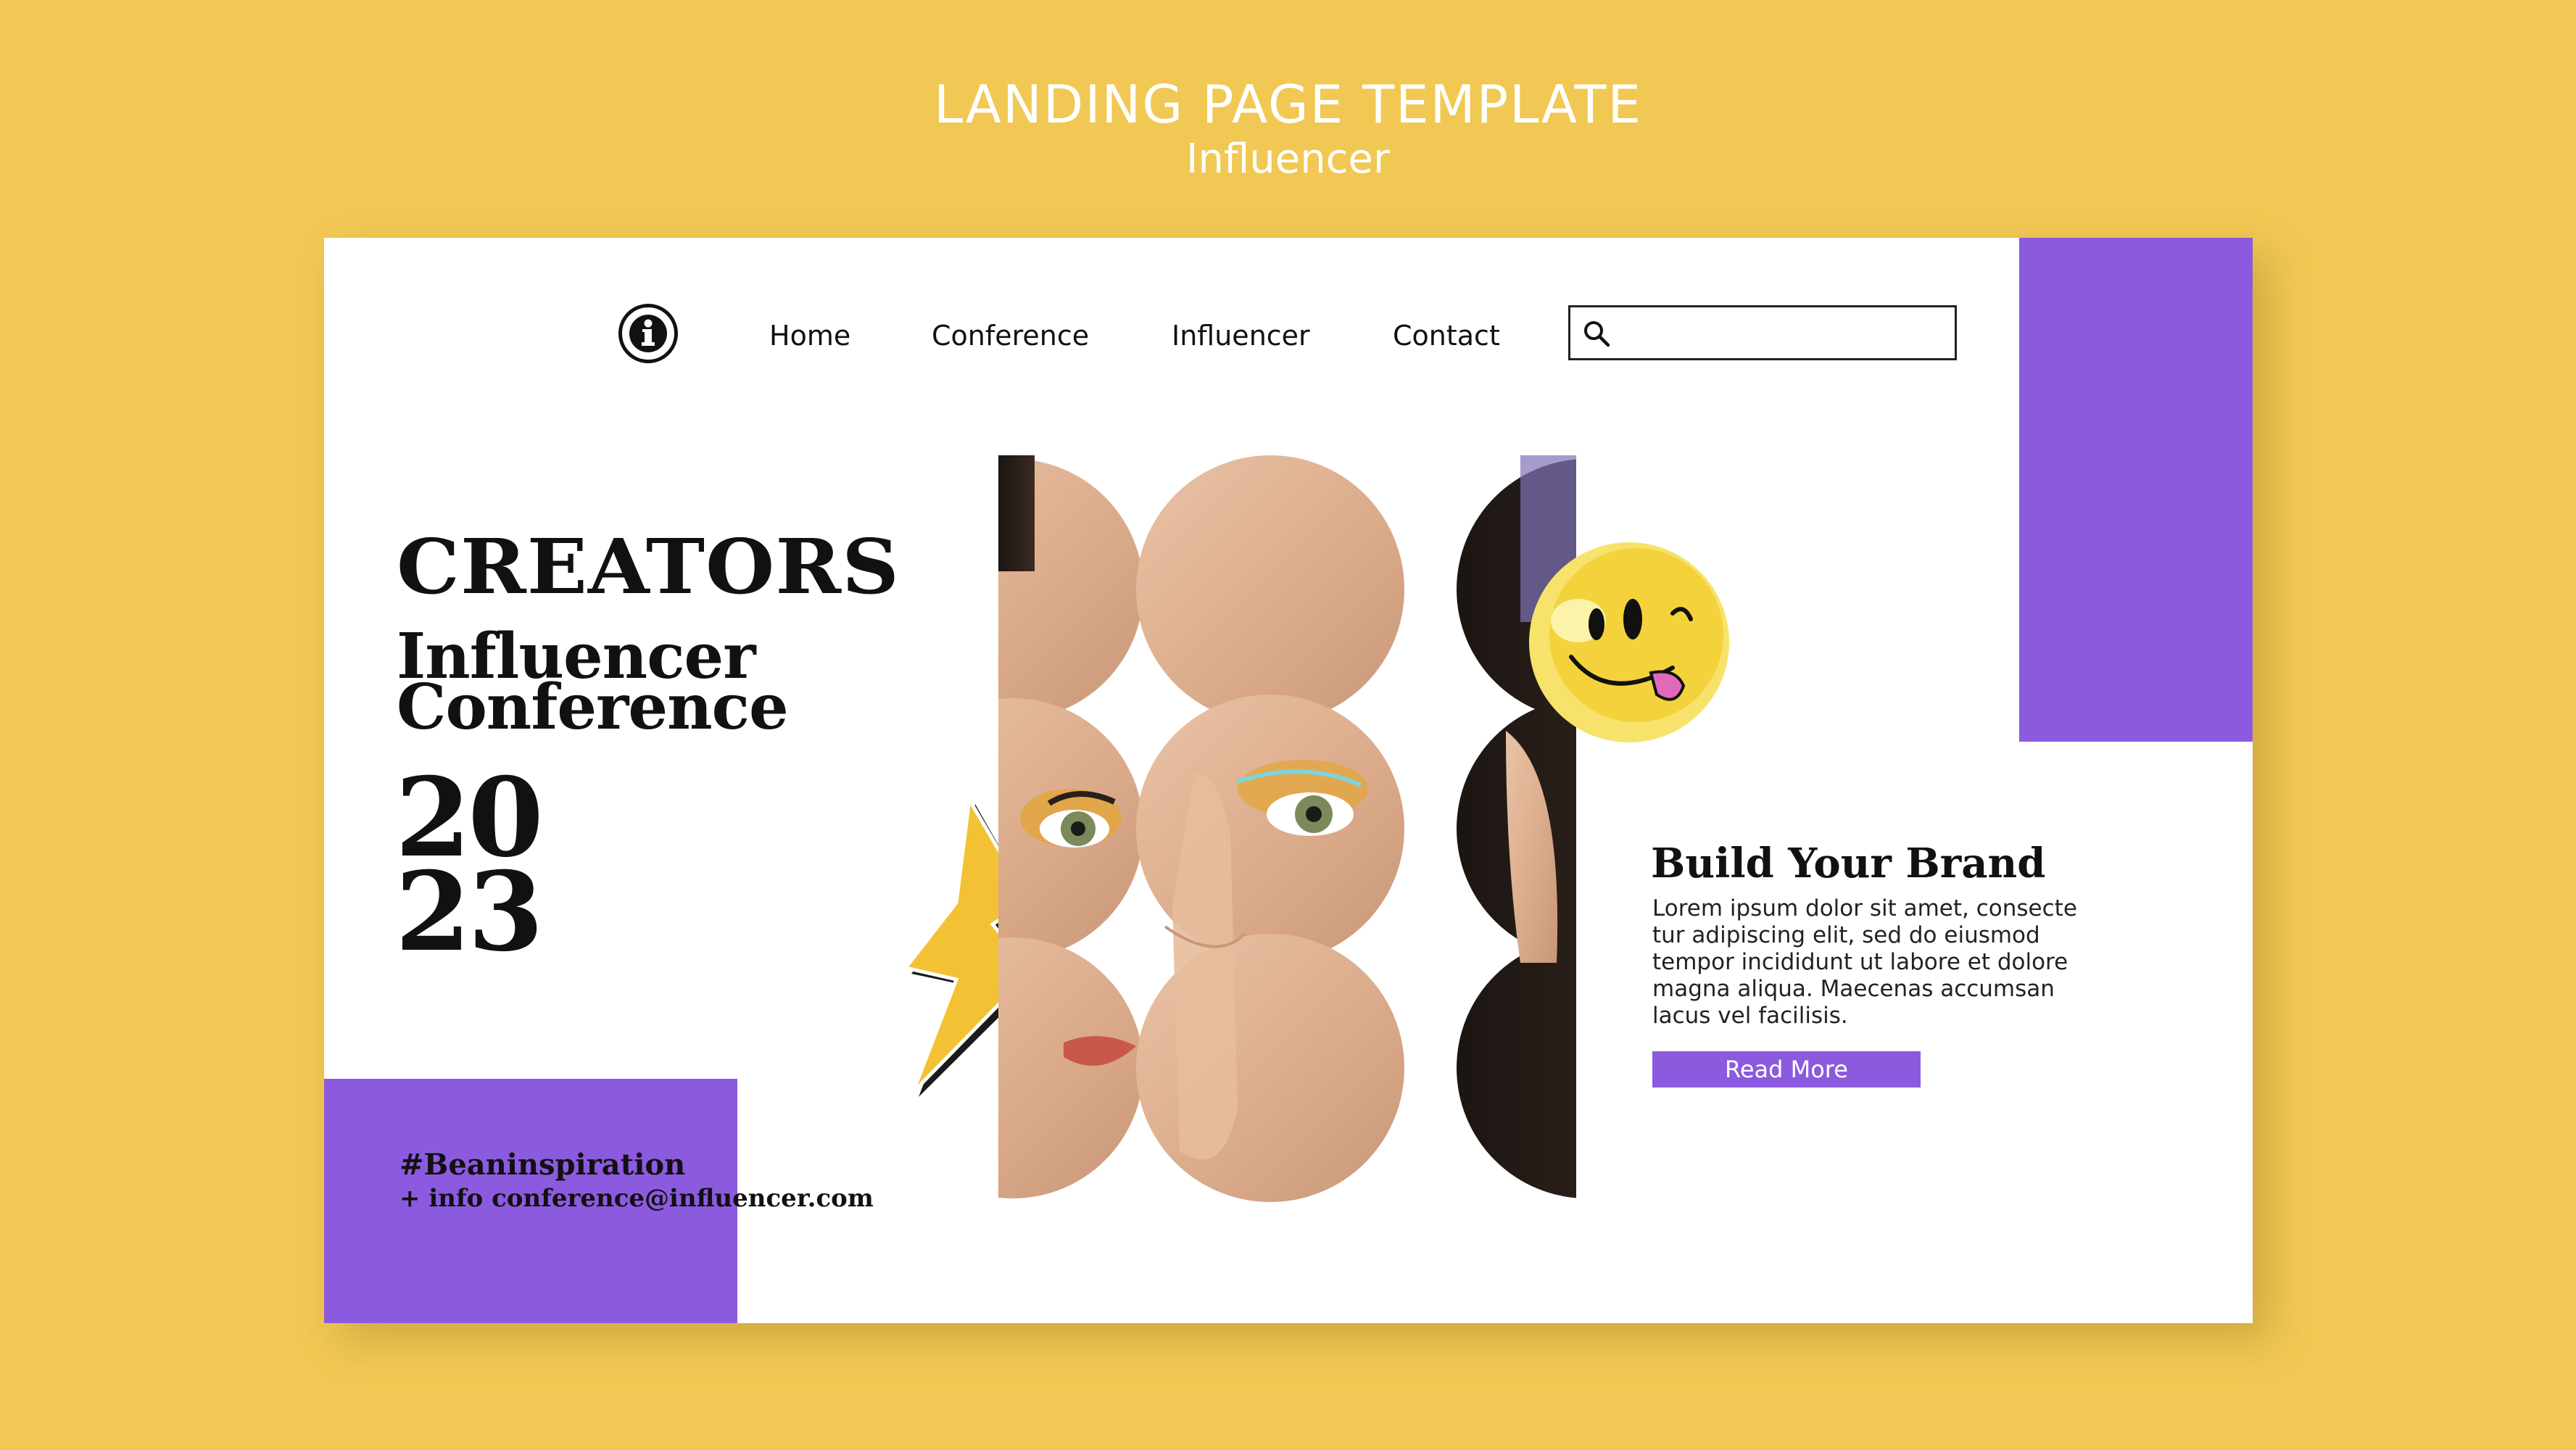  Describe the element at coordinates (1241, 336) in the screenshot. I see `nav-item-influencer: Influencer` at that location.